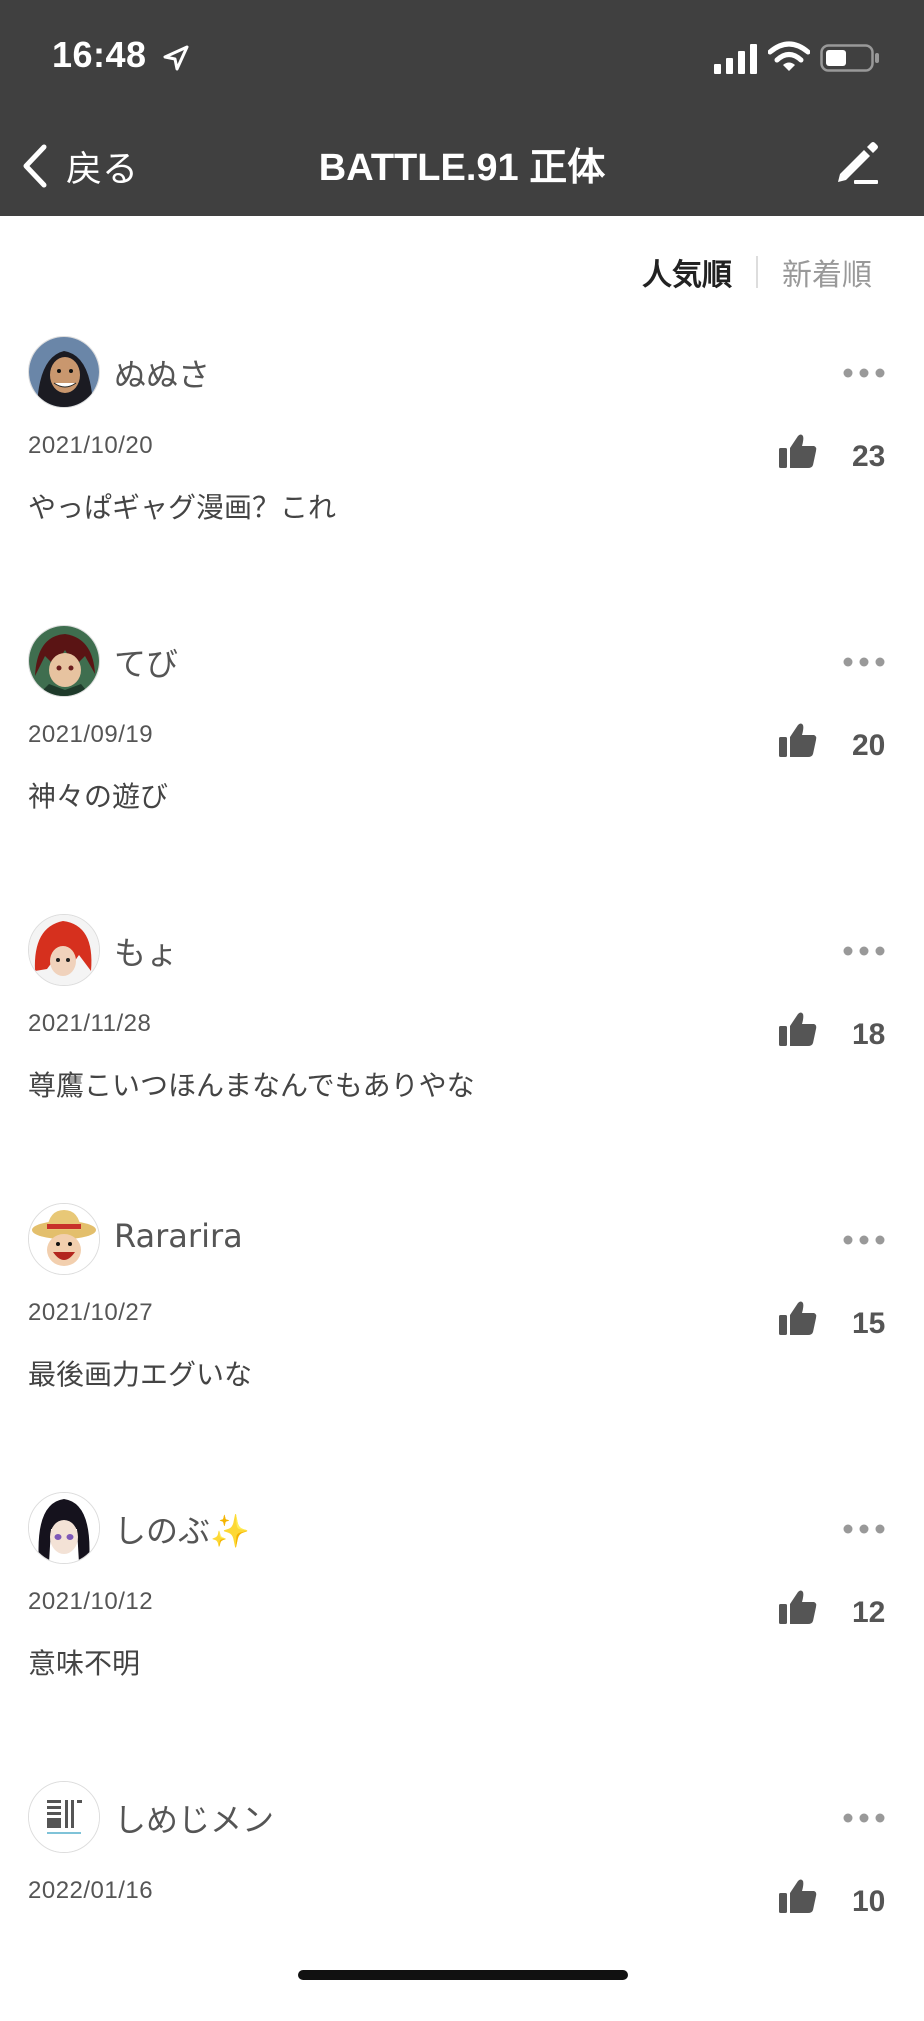  What do you see at coordinates (869, 1901) in the screenshot?
I see `like-count: 10` at bounding box center [869, 1901].